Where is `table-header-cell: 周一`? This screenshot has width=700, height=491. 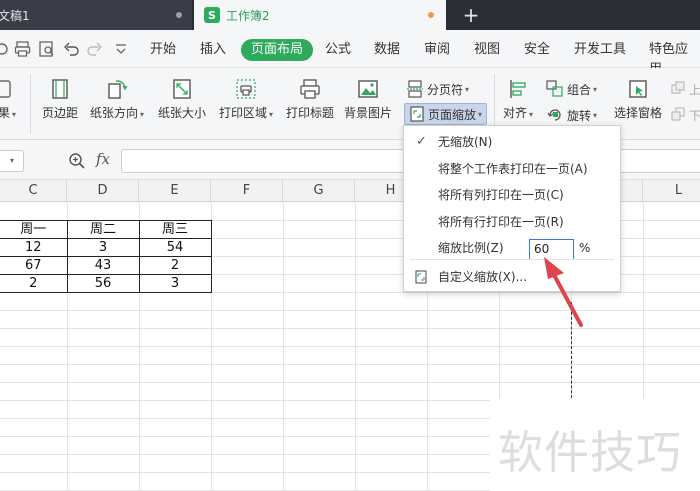
table-header-cell: 周一 is located at coordinates (34, 229).